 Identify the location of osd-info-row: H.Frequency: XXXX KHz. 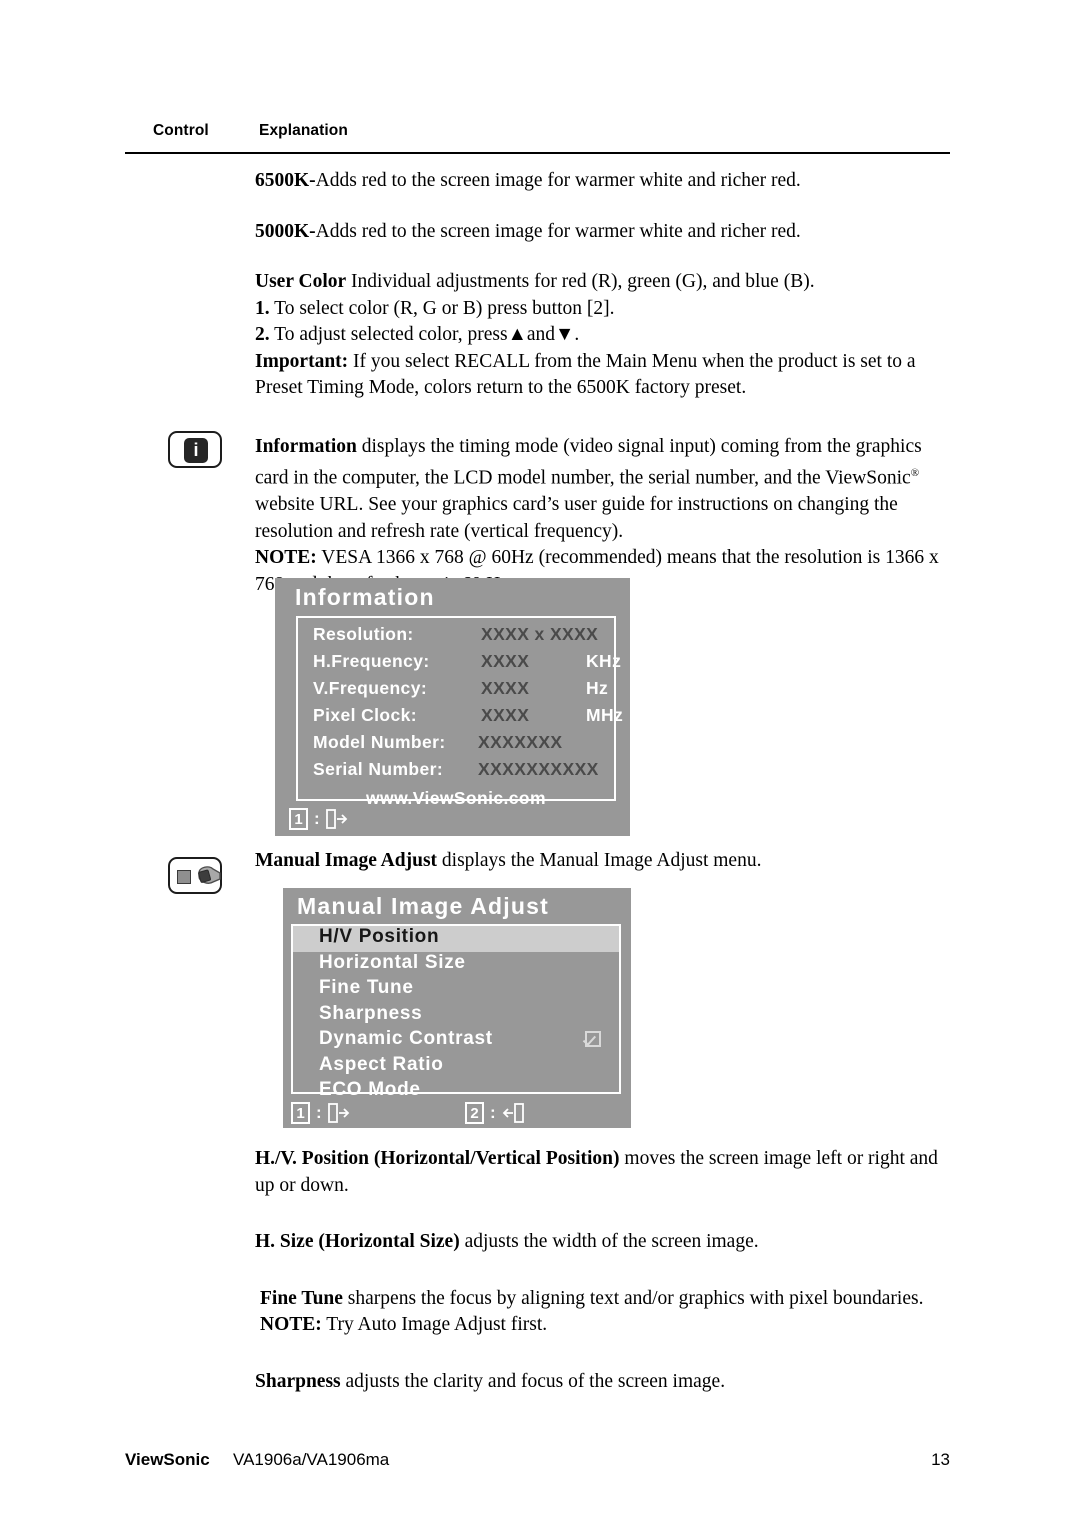
(459, 664).